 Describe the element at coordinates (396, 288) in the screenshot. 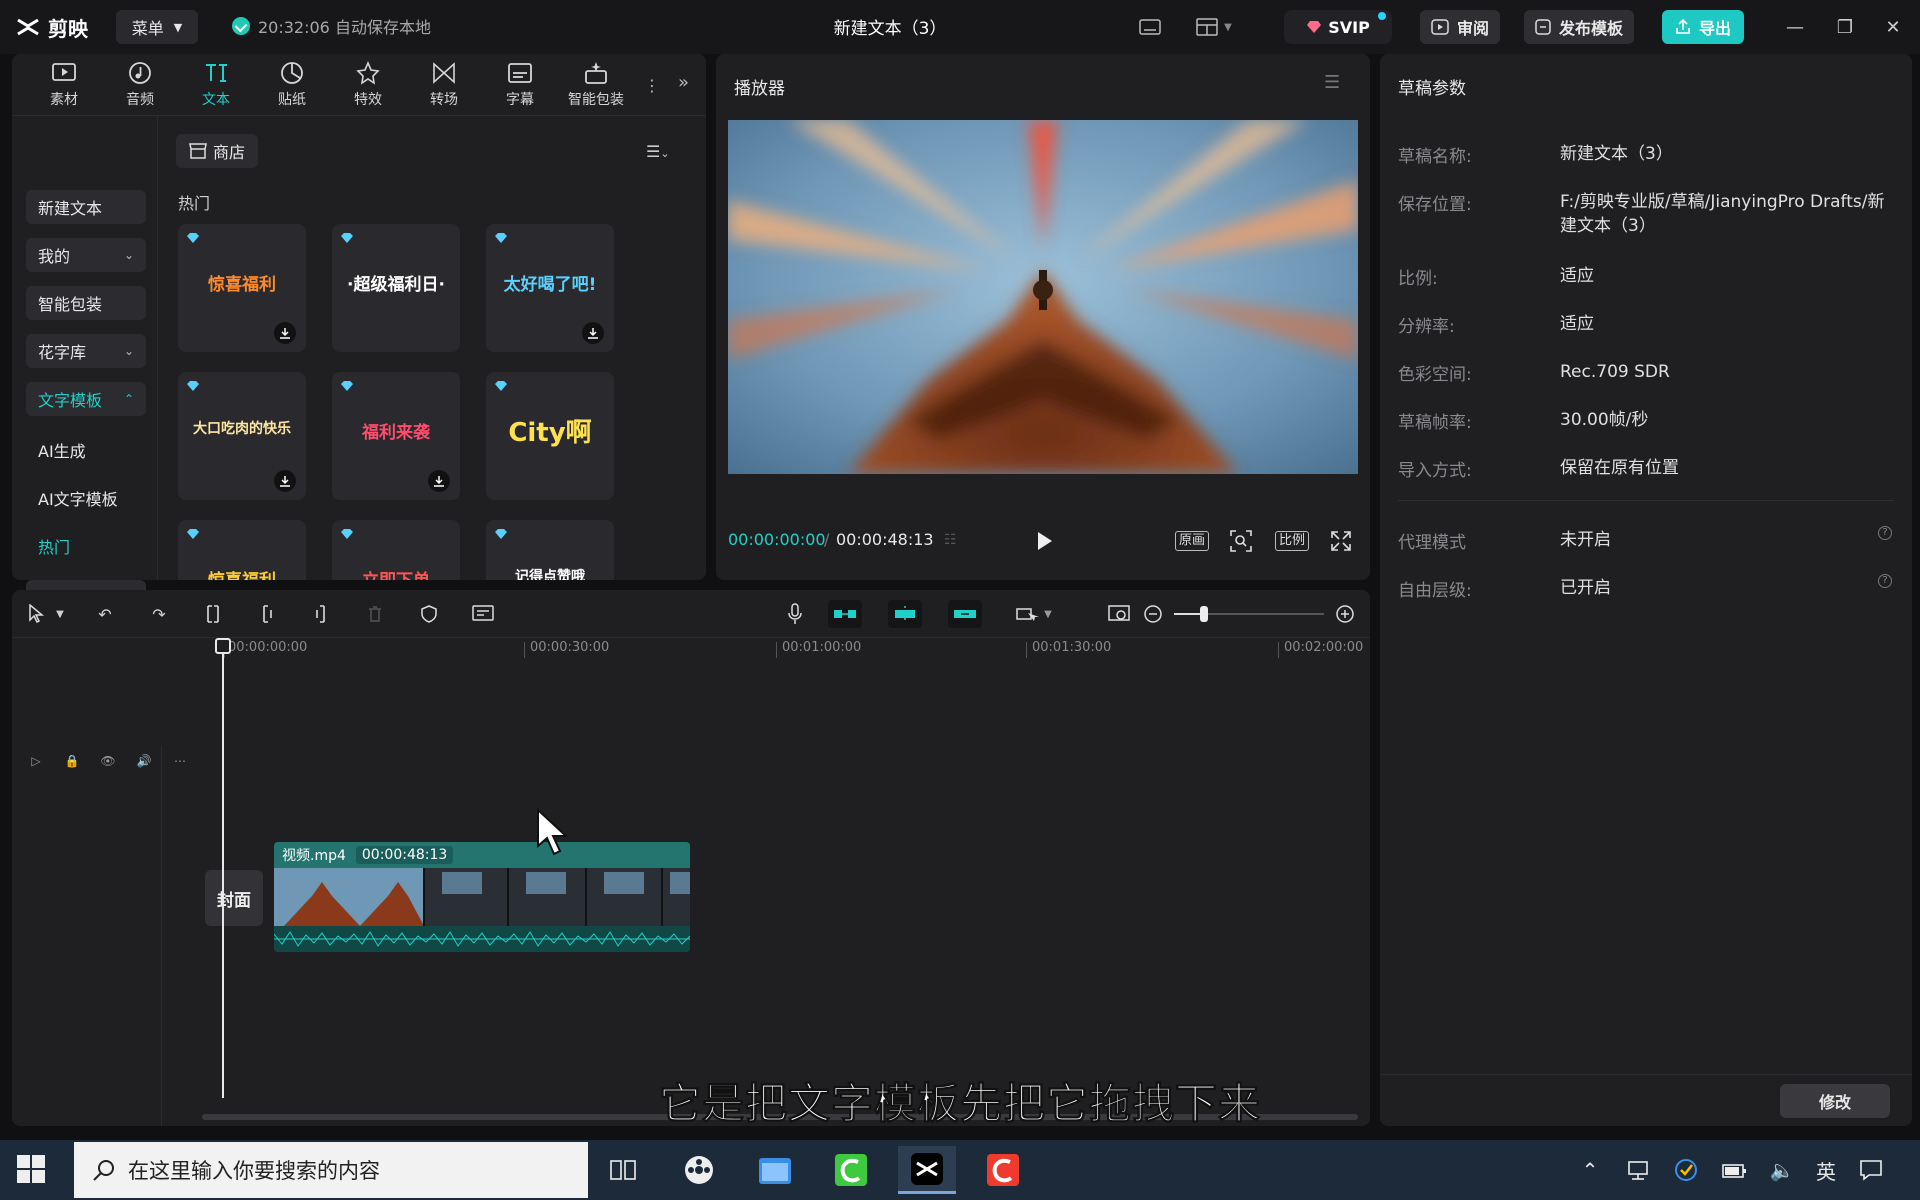

I see `template-card: ·超级福利日·` at that location.